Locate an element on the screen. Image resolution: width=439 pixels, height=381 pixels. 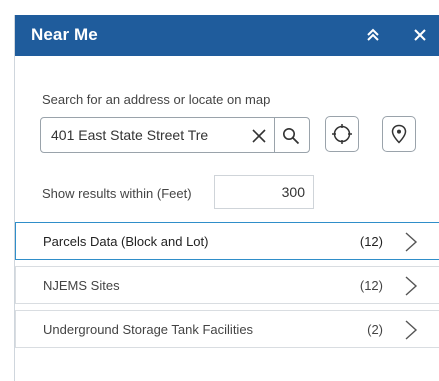
result-row: NJEMS Sites (12) is located at coordinates (227, 285).